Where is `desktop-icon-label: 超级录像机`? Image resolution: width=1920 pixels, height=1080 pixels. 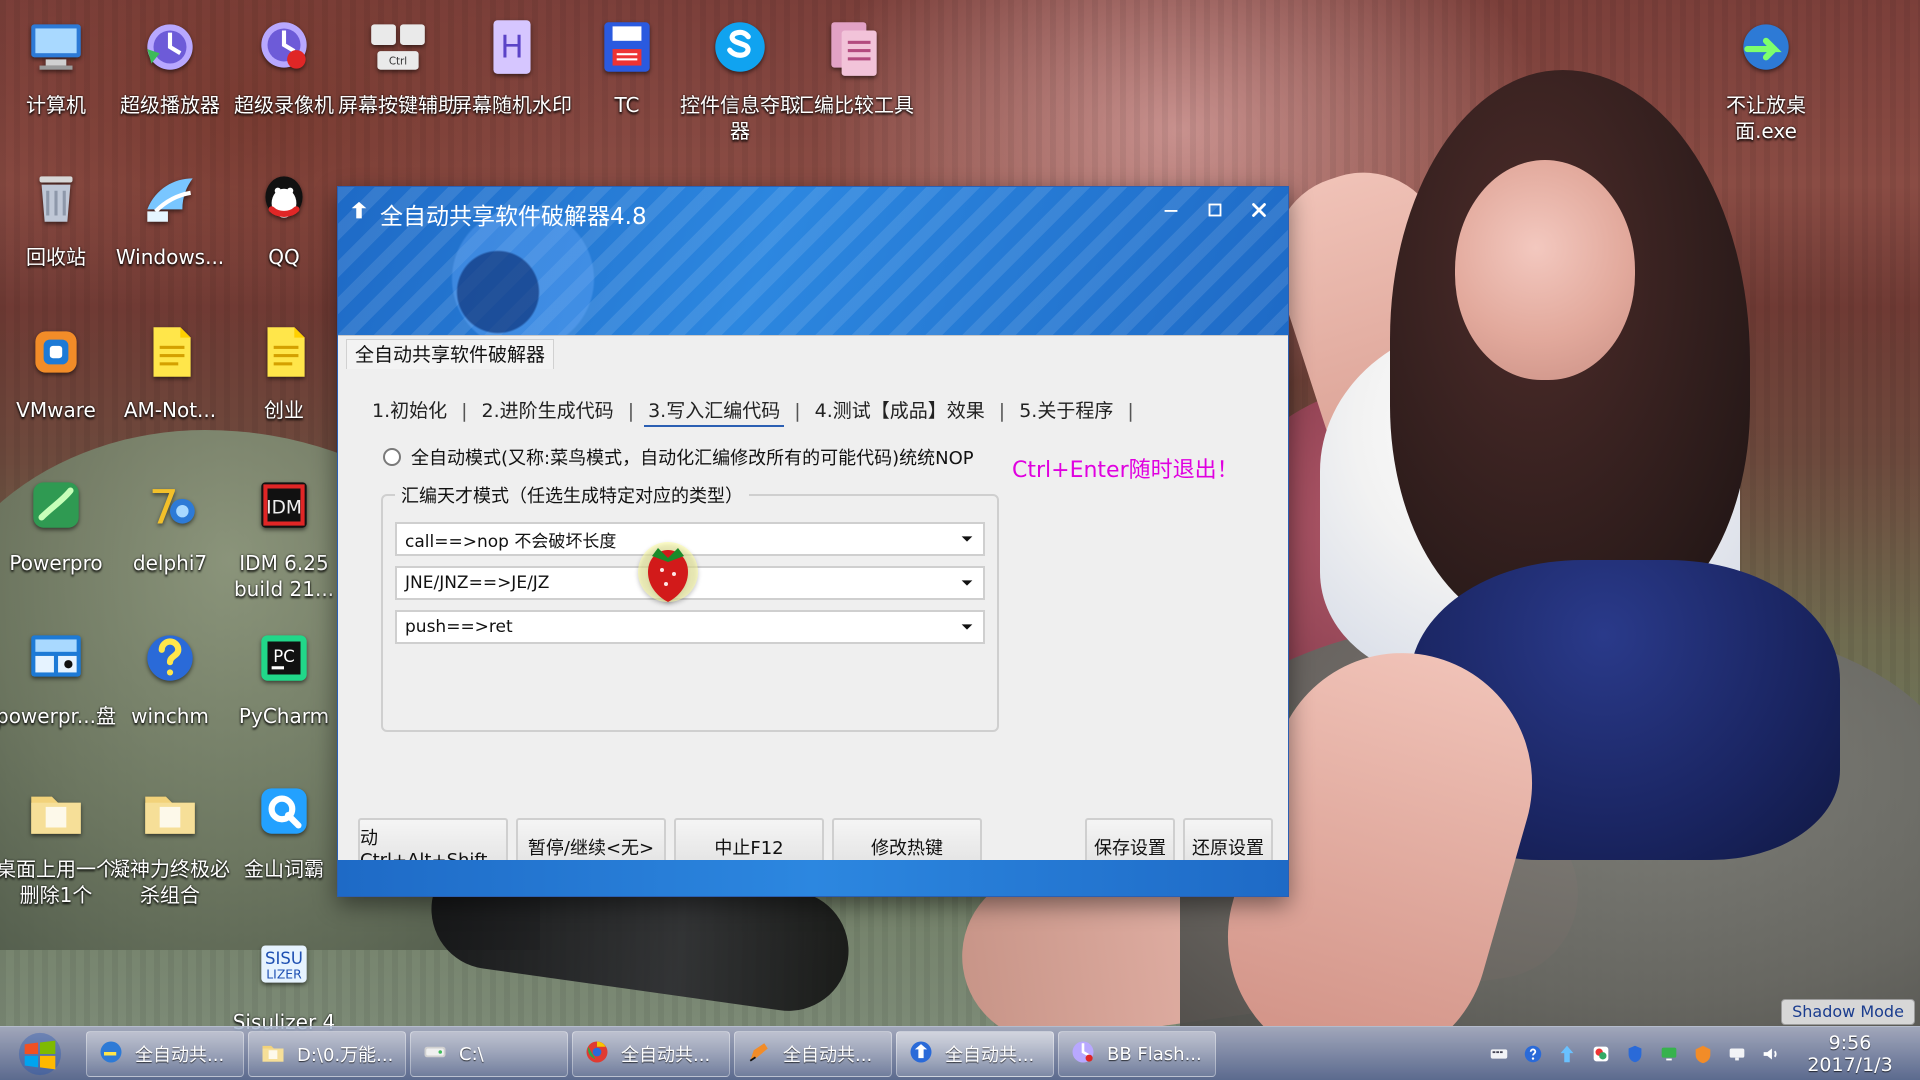
desktop-icon-label: 超级录像机 is located at coordinates (284, 105).